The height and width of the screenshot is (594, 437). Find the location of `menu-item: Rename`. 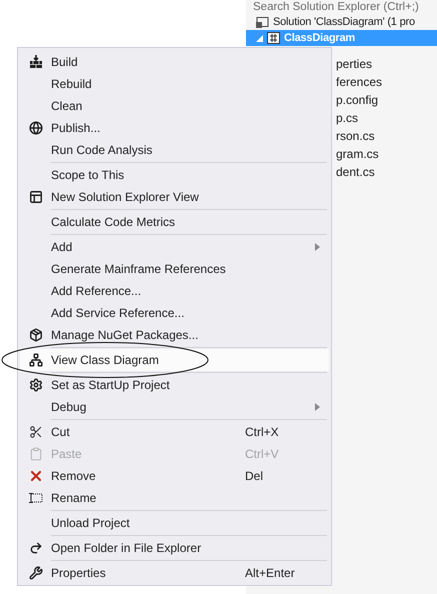

menu-item: Rename is located at coordinates (174, 498).